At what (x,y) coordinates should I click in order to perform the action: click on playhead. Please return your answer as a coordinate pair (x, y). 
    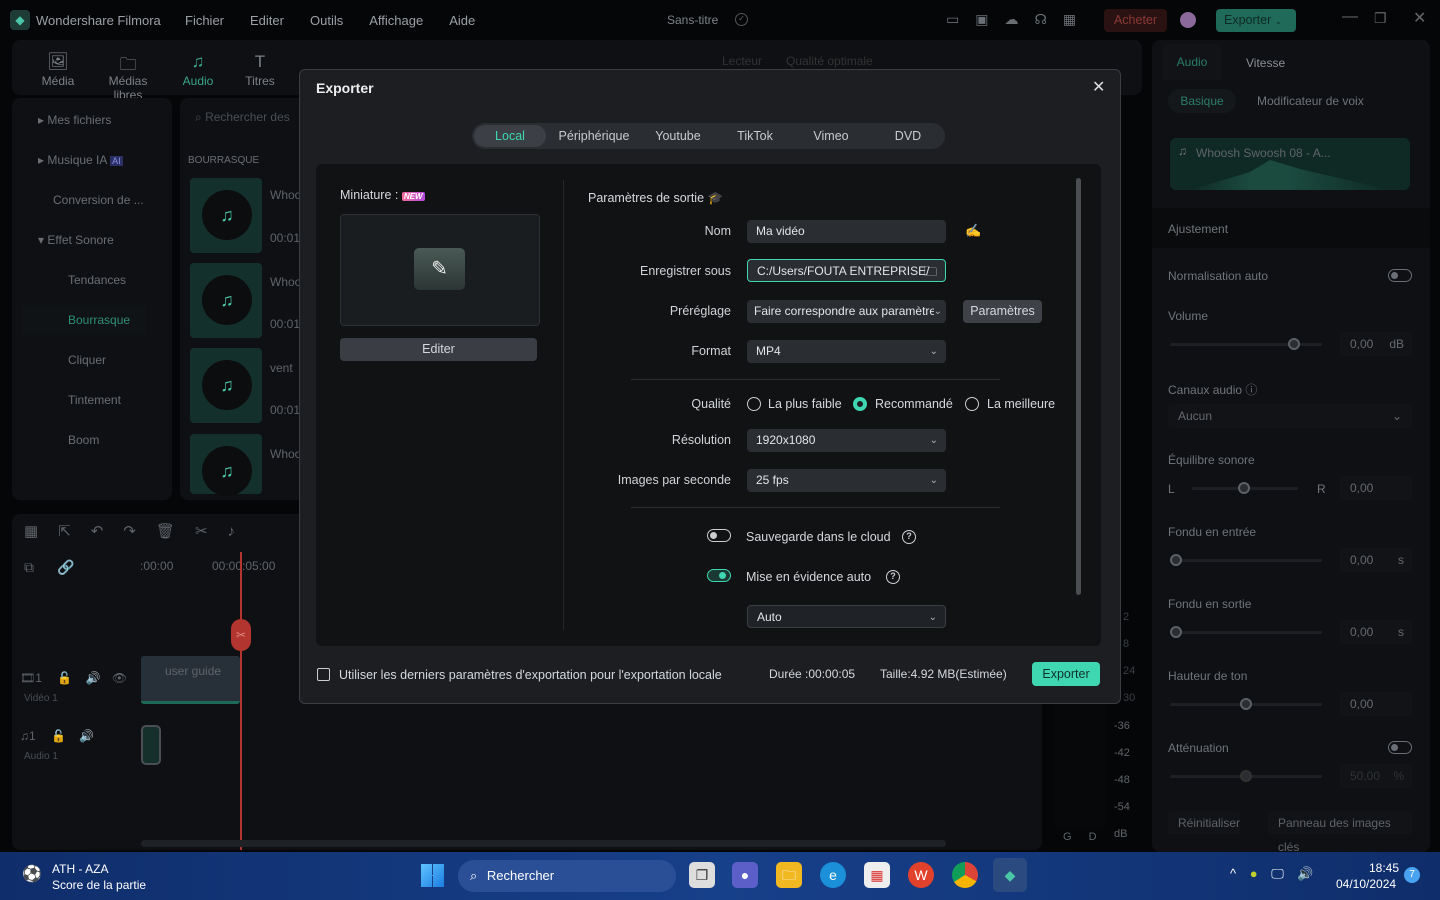
    Looking at the image, I should click on (241, 701).